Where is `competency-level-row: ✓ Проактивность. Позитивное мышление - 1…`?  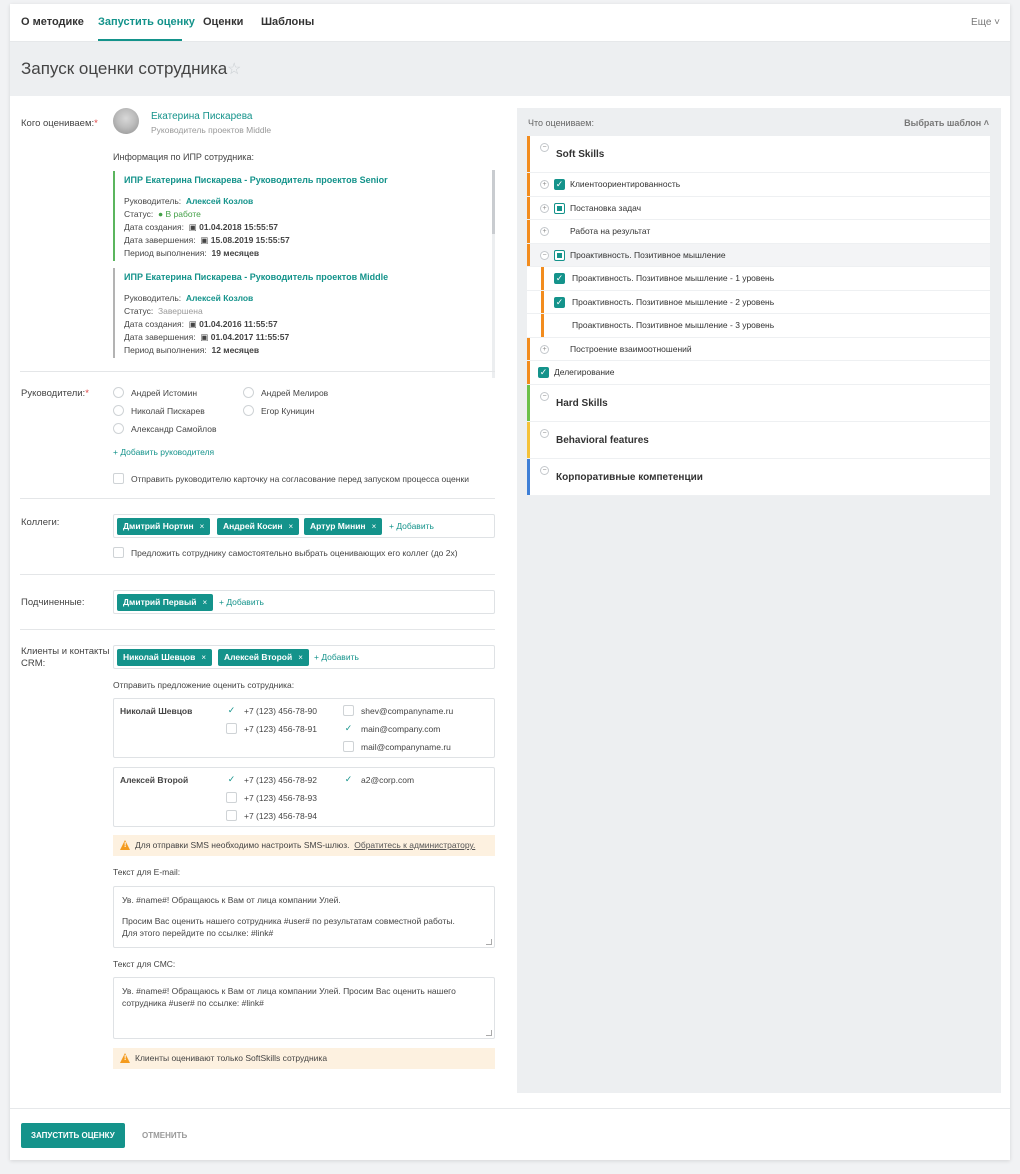 competency-level-row: ✓ Проактивность. Позитивное мышление - 1… is located at coordinates (758, 279).